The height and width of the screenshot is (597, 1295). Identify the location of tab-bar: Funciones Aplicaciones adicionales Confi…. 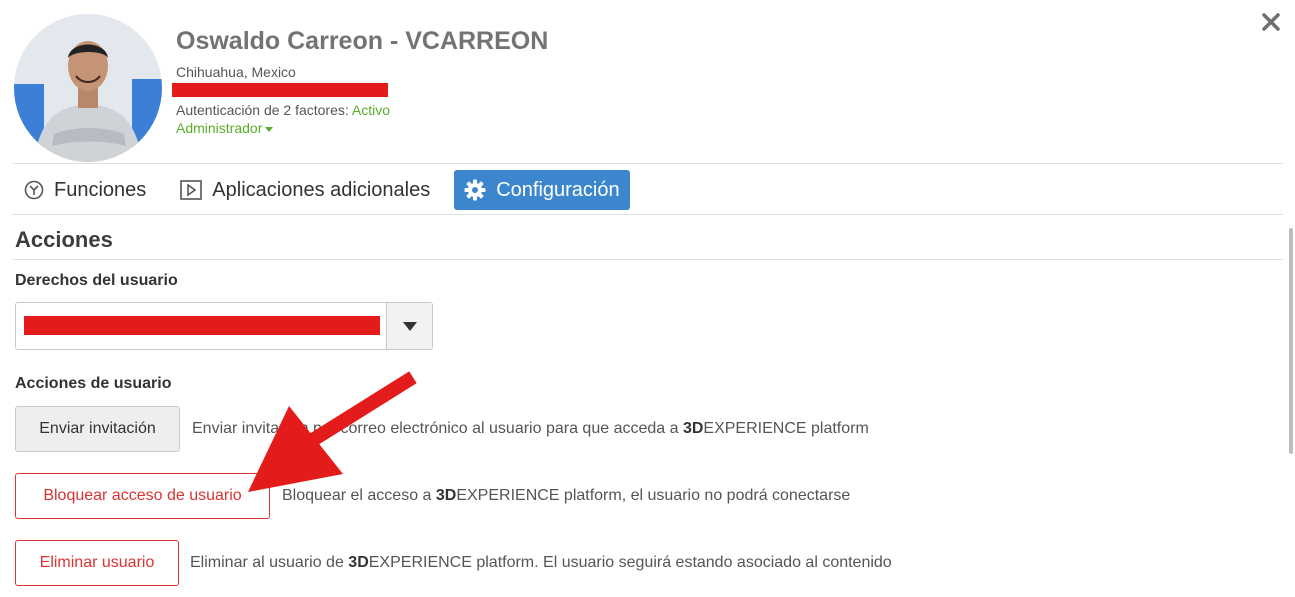
(329, 190).